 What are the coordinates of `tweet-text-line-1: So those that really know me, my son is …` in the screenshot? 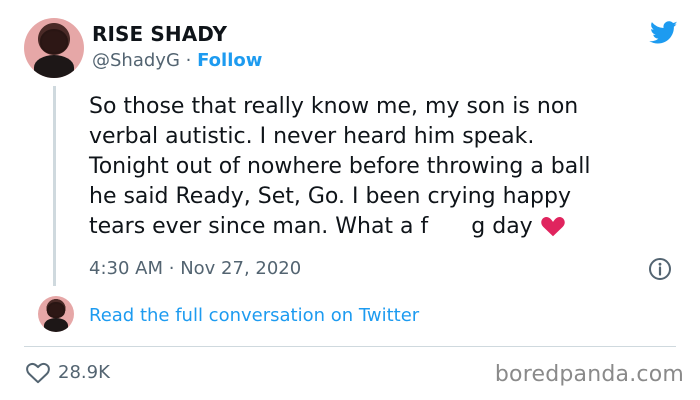 It's located at (334, 106).